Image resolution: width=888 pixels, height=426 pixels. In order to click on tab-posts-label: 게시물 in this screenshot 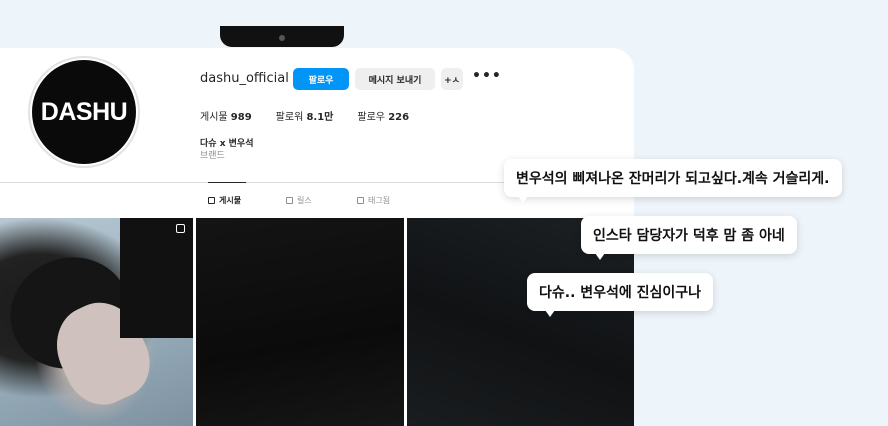, I will do `click(230, 200)`.